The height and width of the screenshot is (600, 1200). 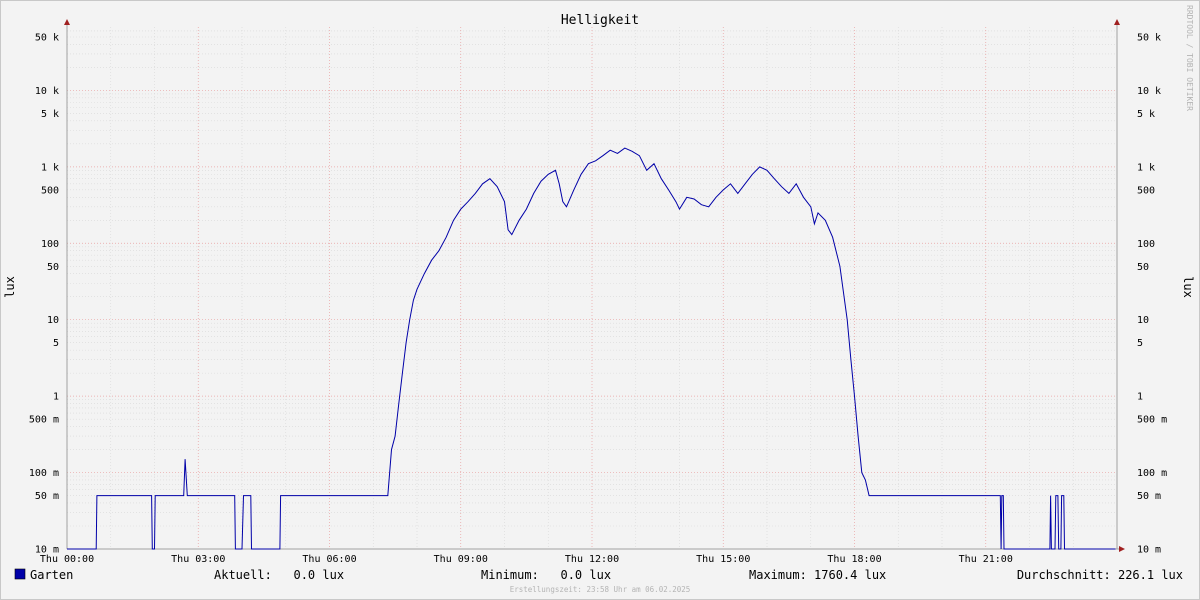 I want to click on x-tick-label: Thu 06:00, so click(x=329, y=559).